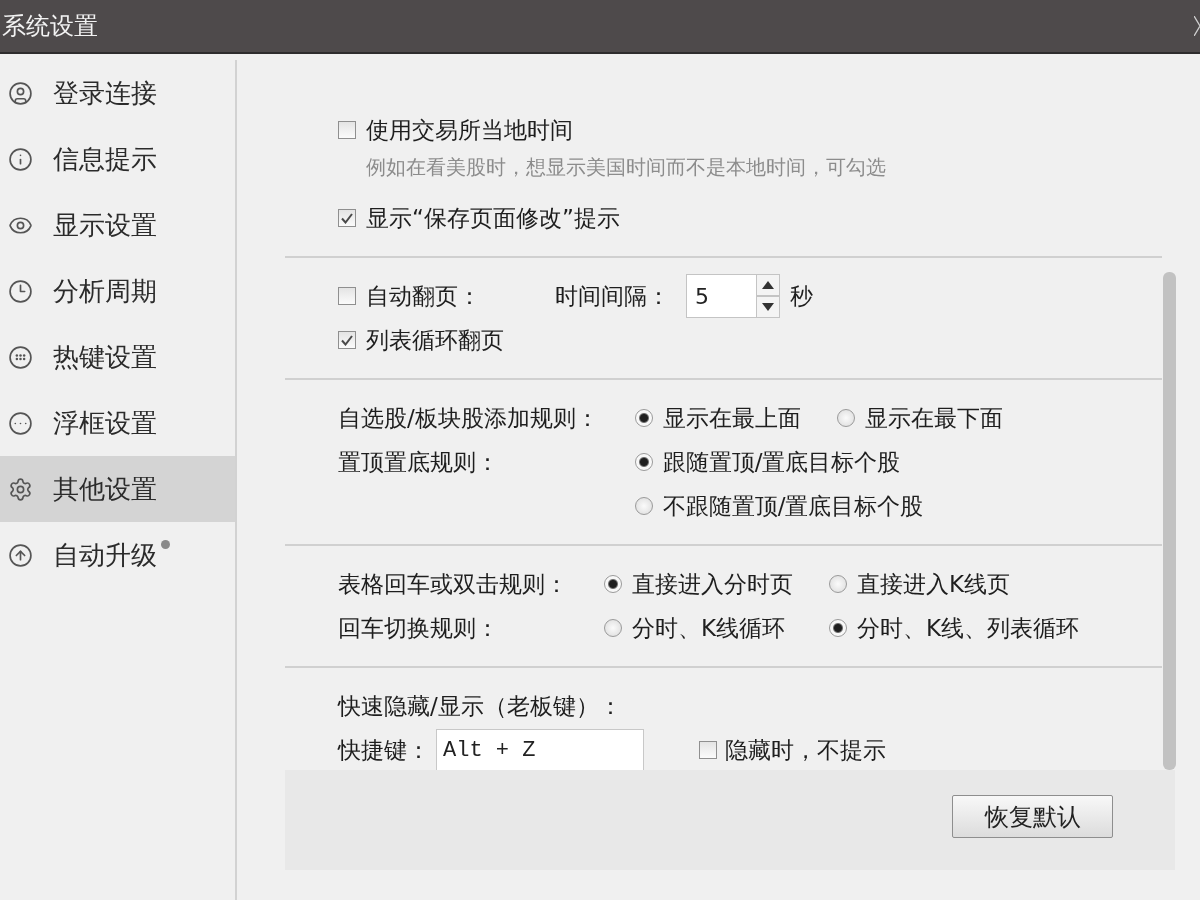 This screenshot has width=1200, height=900. Describe the element at coordinates (117, 423) in the screenshot. I see `sidebar-item: 浮框设置` at that location.